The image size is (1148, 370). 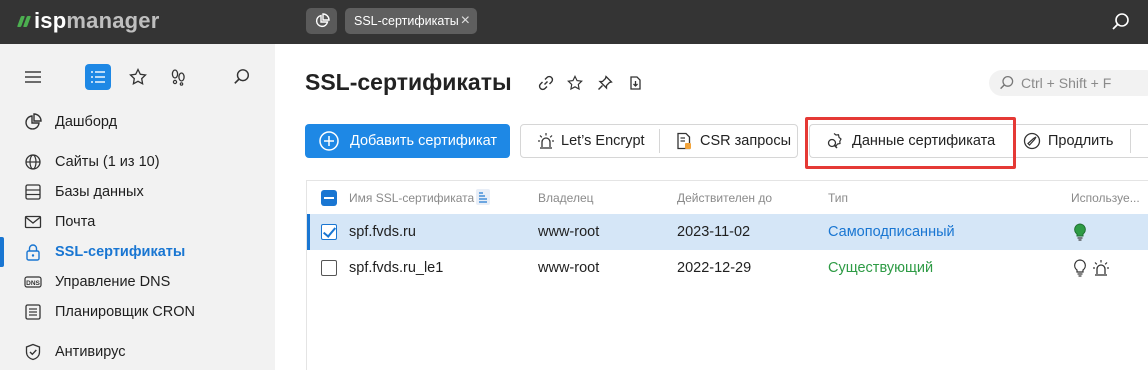 What do you see at coordinates (2, 252) in the screenshot?
I see `active-indicator` at bounding box center [2, 252].